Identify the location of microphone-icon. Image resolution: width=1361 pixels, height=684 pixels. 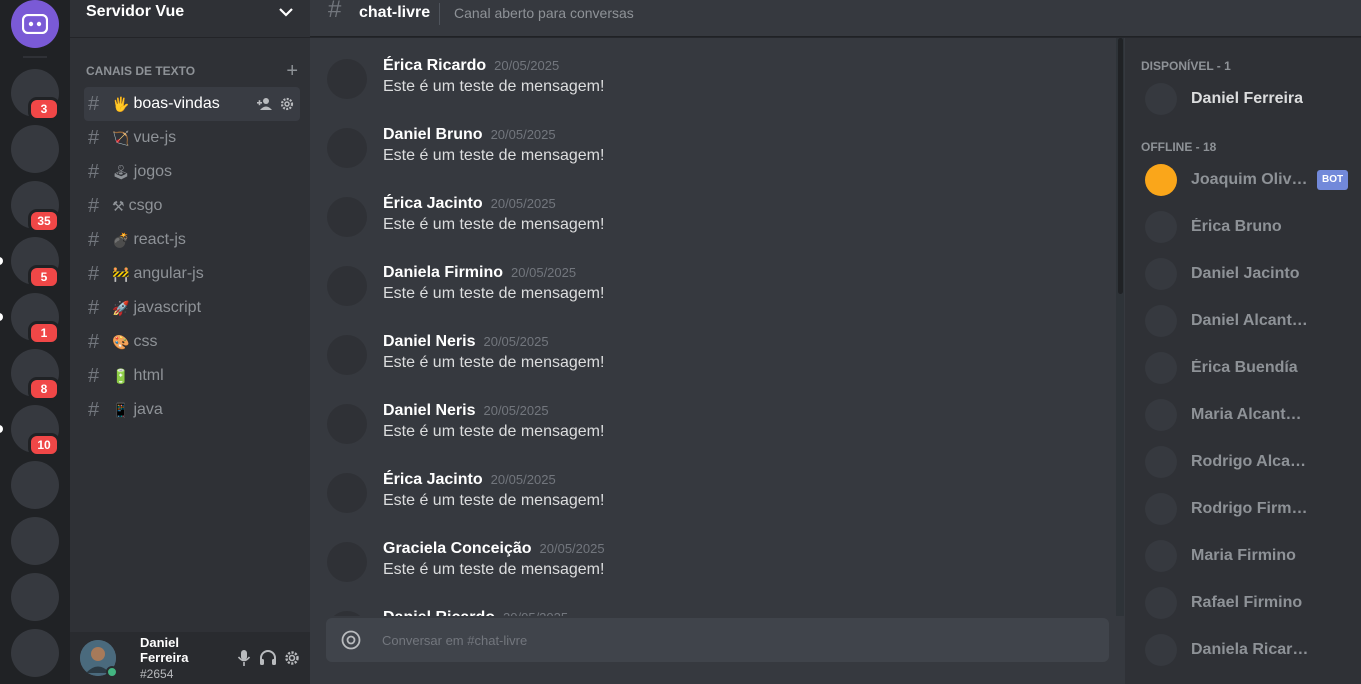
(244, 658).